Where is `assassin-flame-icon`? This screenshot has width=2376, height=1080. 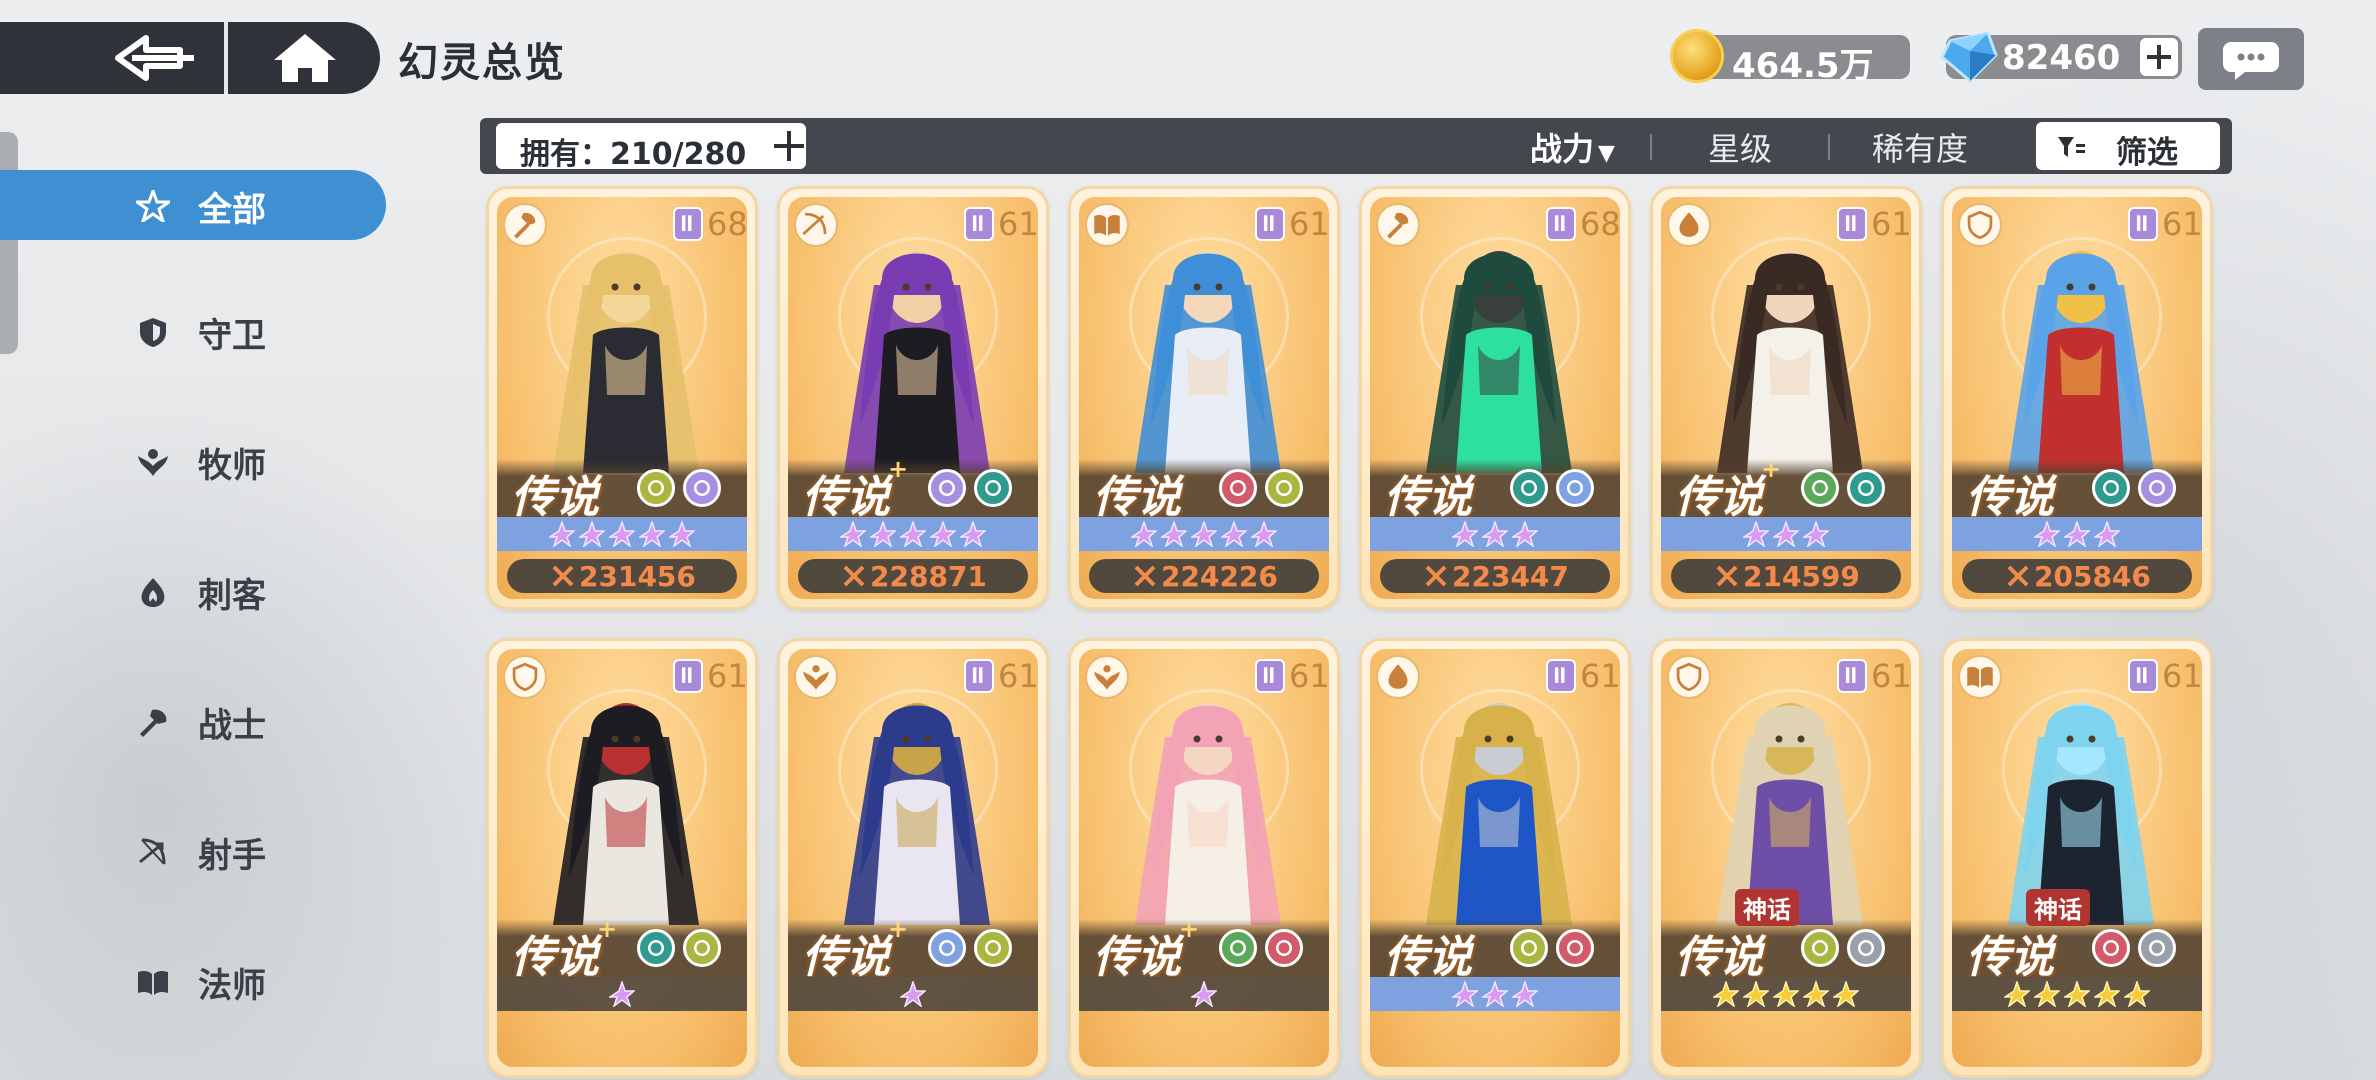 assassin-flame-icon is located at coordinates (153, 592).